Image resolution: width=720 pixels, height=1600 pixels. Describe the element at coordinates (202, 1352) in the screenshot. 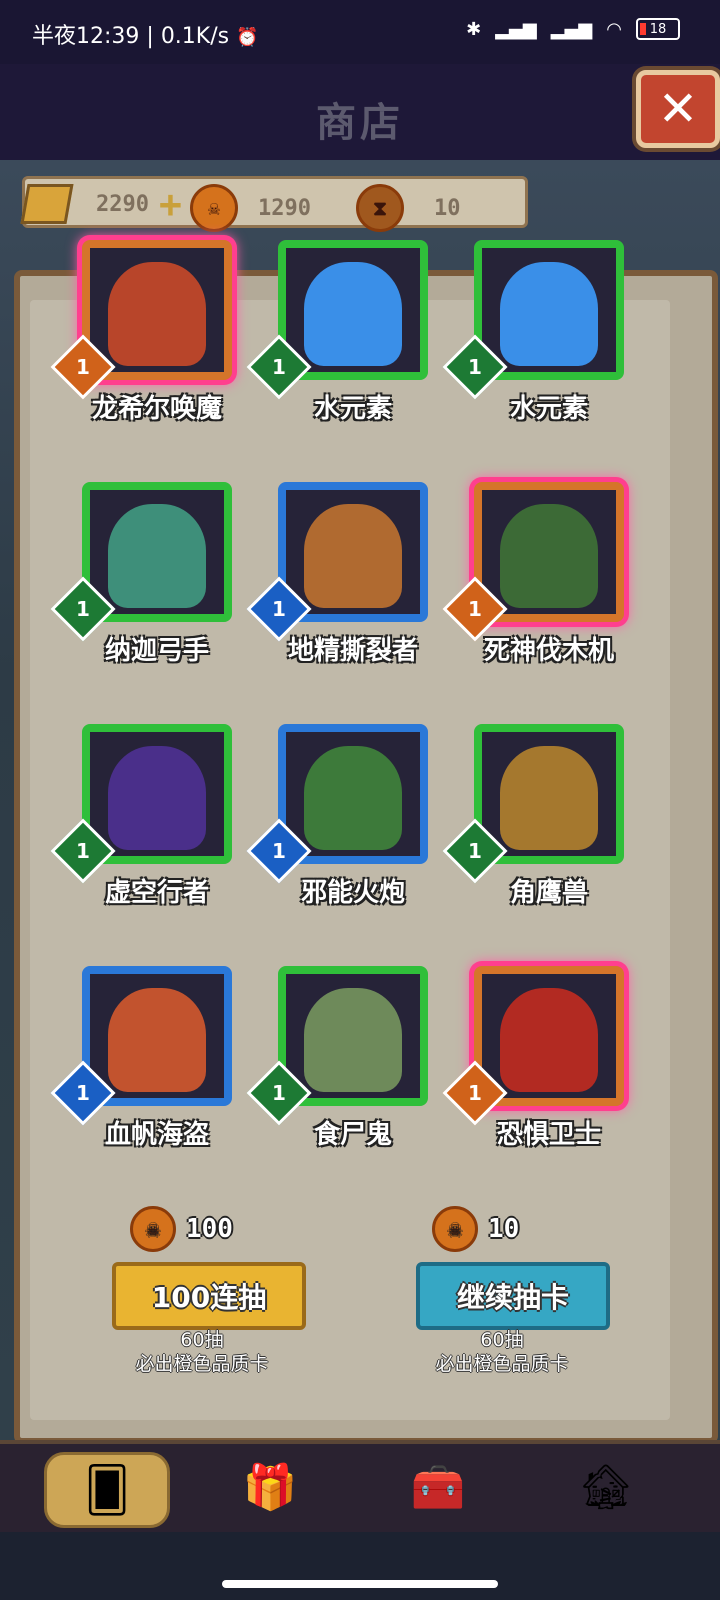

I see `hint-left: 60抽 必出橙色品质卡` at that location.